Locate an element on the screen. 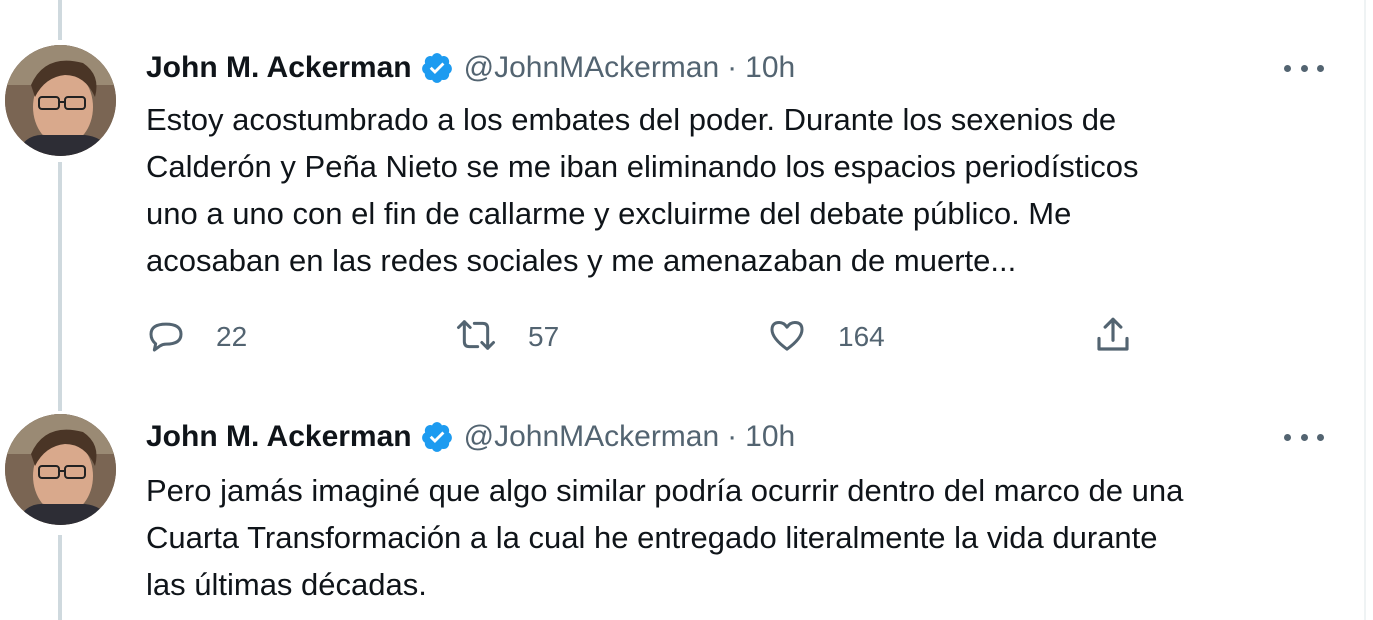 Image resolution: width=1373 pixels, height=620 pixels. timeline-border is located at coordinates (1365, 310).